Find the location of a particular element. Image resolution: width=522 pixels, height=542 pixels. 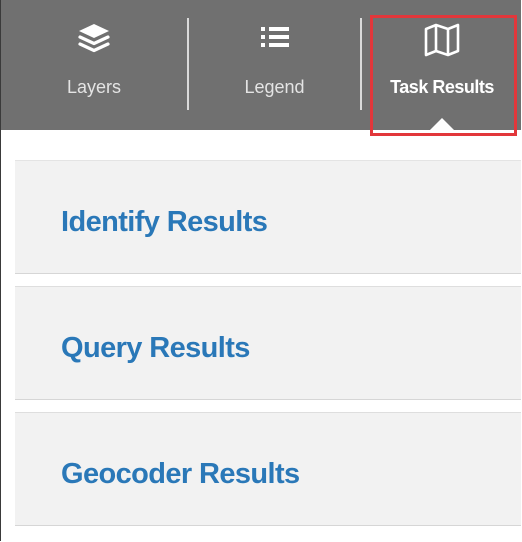

tab-task-results: Task Results is located at coordinates (441, 65).